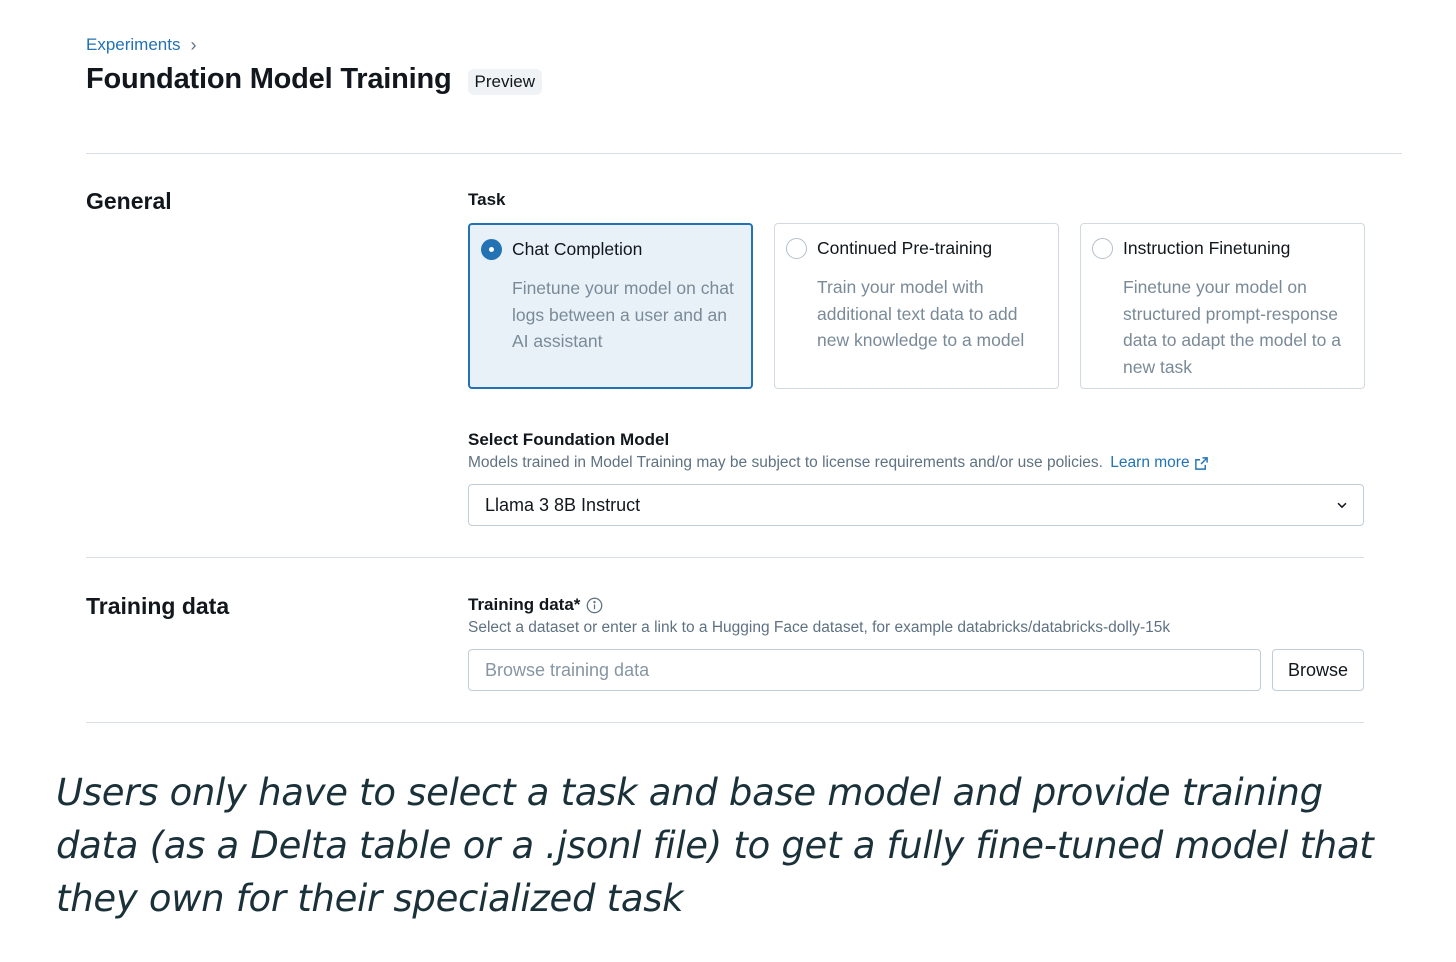 The image size is (1456, 962). Describe the element at coordinates (916, 505) in the screenshot. I see `foundation-model-select: Llama 3 8B Instruct` at that location.